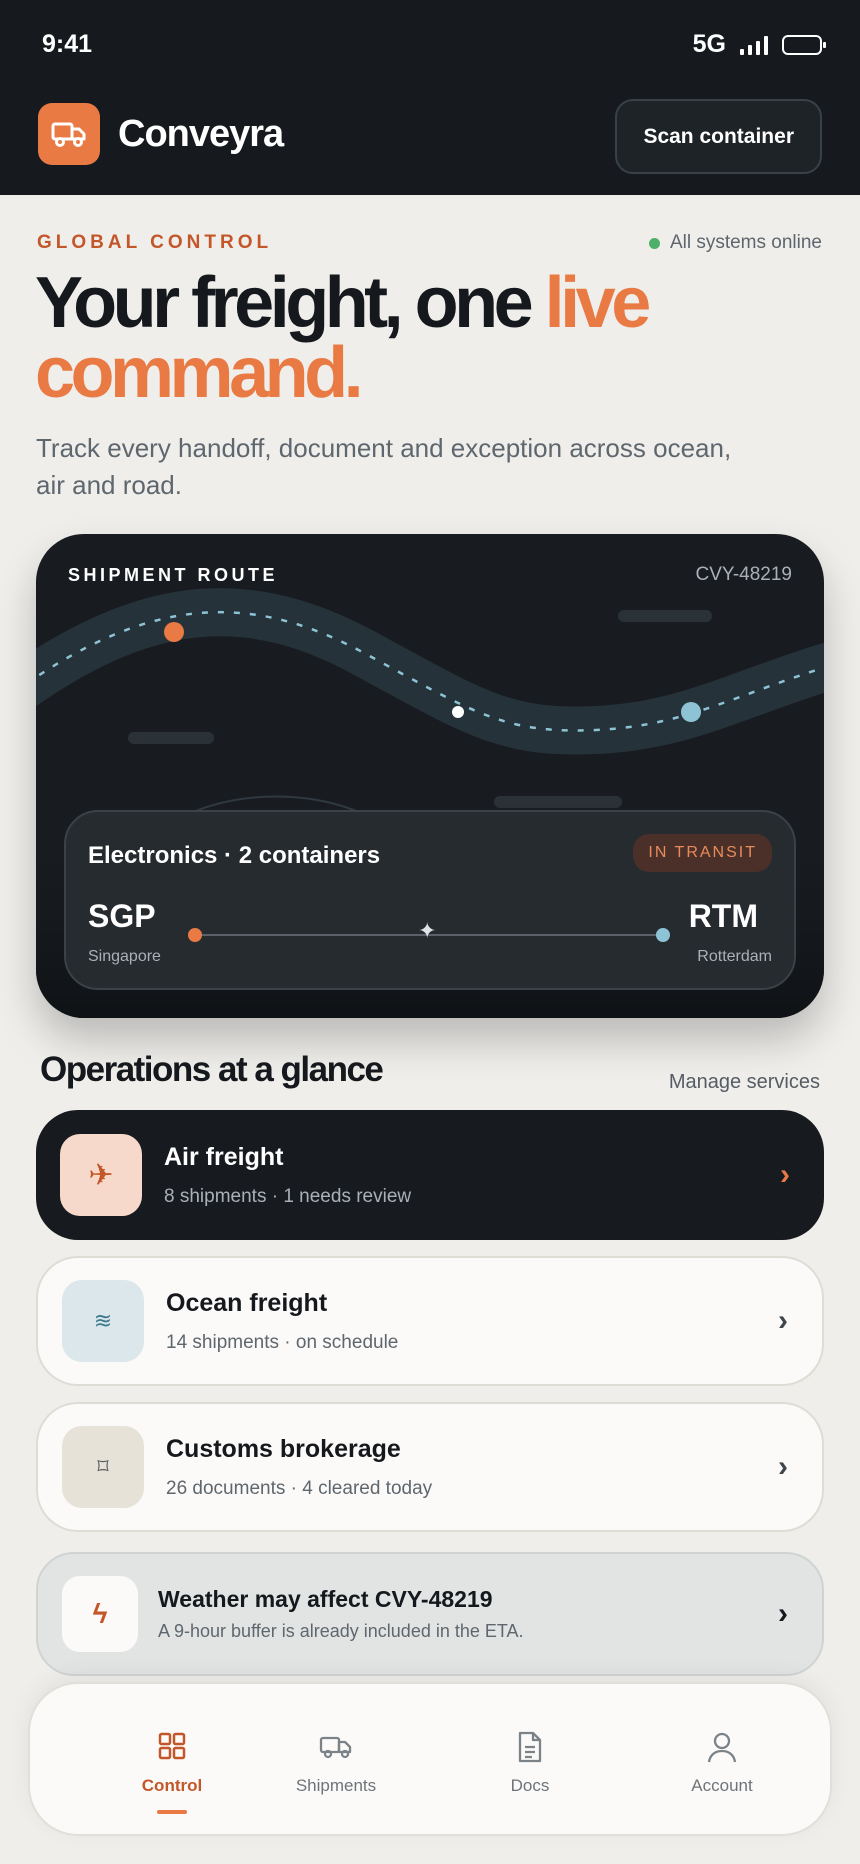  What do you see at coordinates (100, 1614) in the screenshot?
I see `bolt-icon: ϟ` at bounding box center [100, 1614].